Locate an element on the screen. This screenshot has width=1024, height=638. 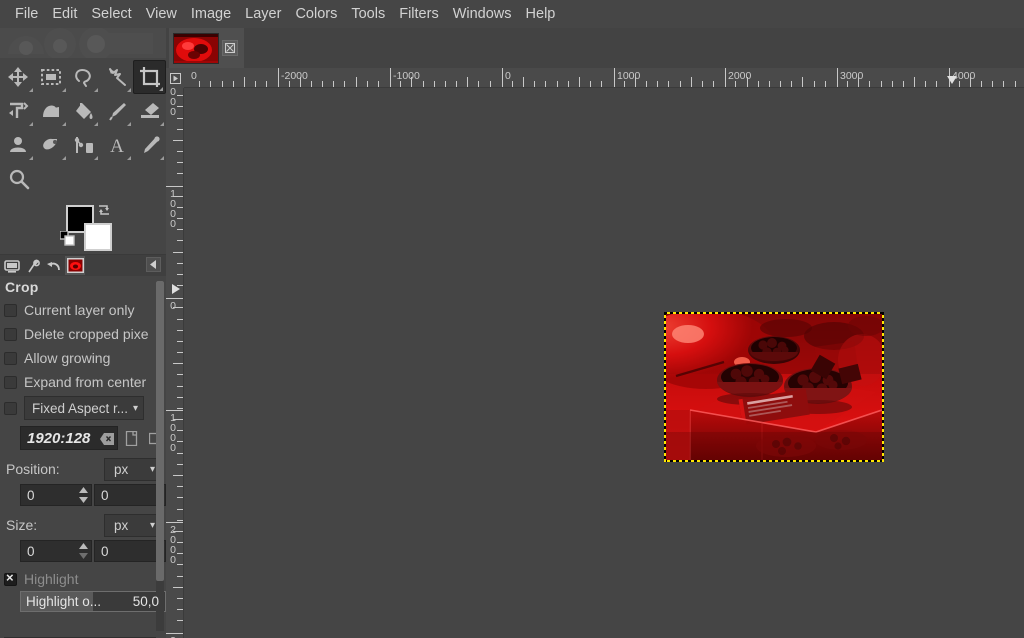
text-tool-icon: A is located at coordinates (116, 145).